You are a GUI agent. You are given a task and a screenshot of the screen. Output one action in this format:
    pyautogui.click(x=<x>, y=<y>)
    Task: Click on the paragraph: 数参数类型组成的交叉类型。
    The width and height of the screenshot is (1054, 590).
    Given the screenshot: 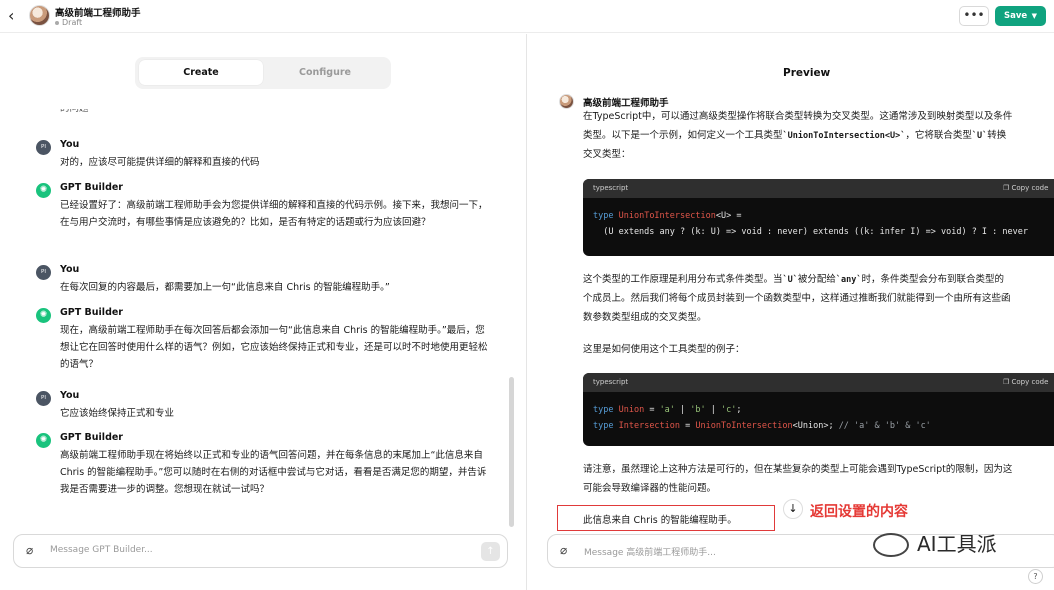 What is the action you would take?
    pyautogui.click(x=645, y=317)
    